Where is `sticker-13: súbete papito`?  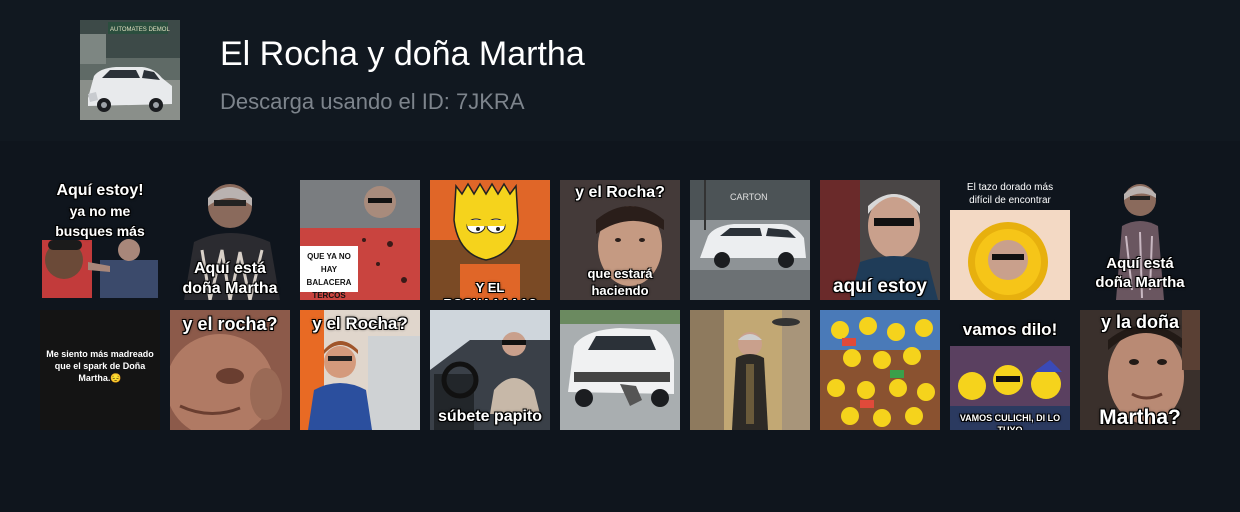 sticker-13: súbete papito is located at coordinates (490, 370).